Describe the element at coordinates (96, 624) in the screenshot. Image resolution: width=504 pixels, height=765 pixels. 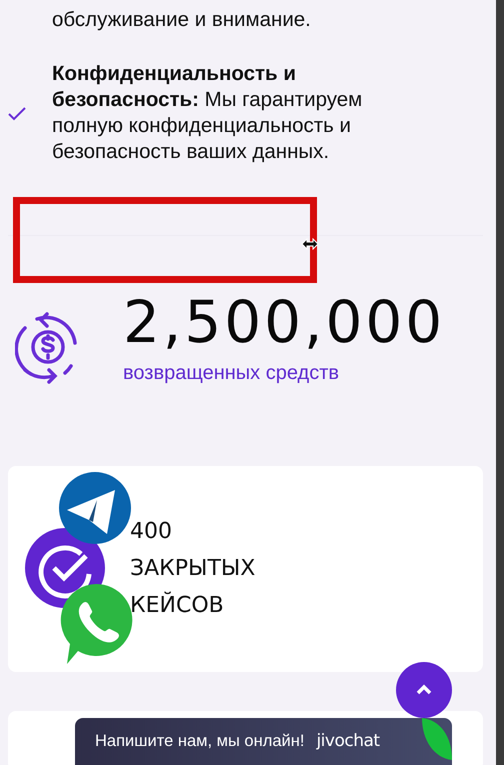
I see `whatsapp-icon` at that location.